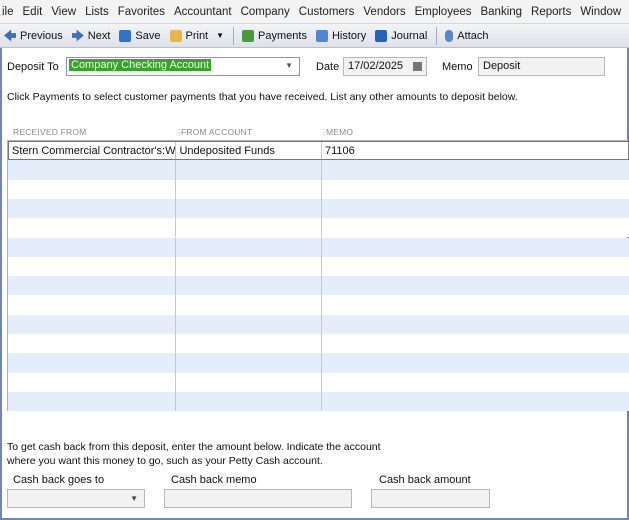  Describe the element at coordinates (541, 66) in the screenshot. I see `memo-field: Deposit` at that location.